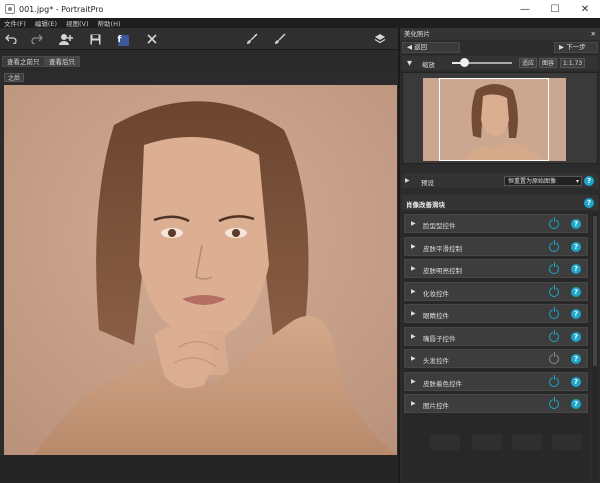 The height and width of the screenshot is (483, 600). What do you see at coordinates (496, 291) in the screenshot?
I see `control-row: ▶ 化妆控件?` at bounding box center [496, 291].